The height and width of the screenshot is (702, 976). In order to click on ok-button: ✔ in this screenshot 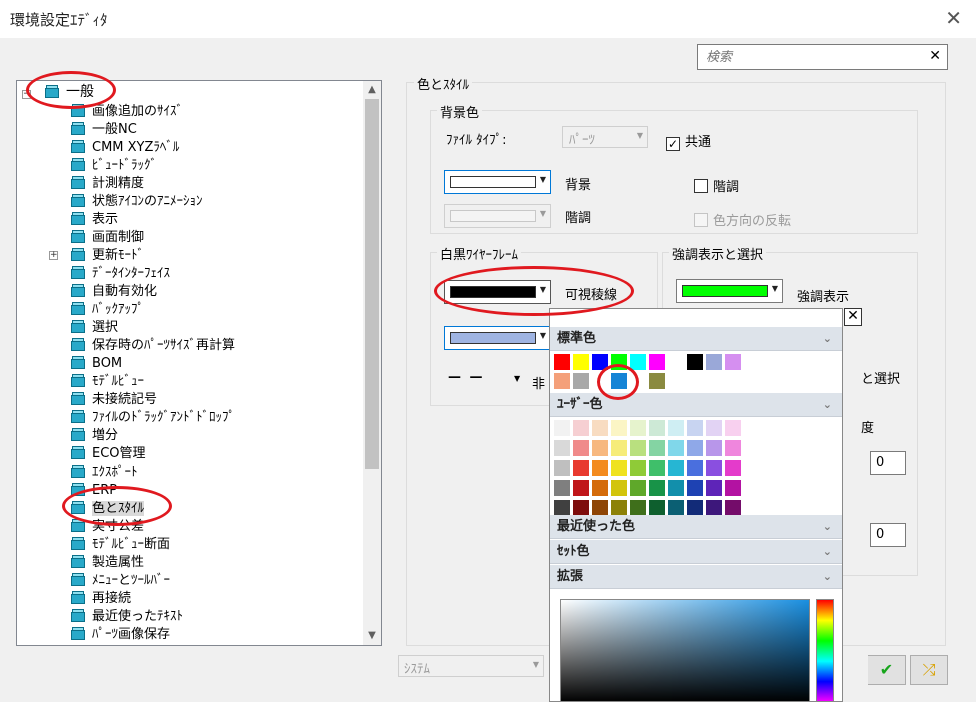, I will do `click(887, 670)`.